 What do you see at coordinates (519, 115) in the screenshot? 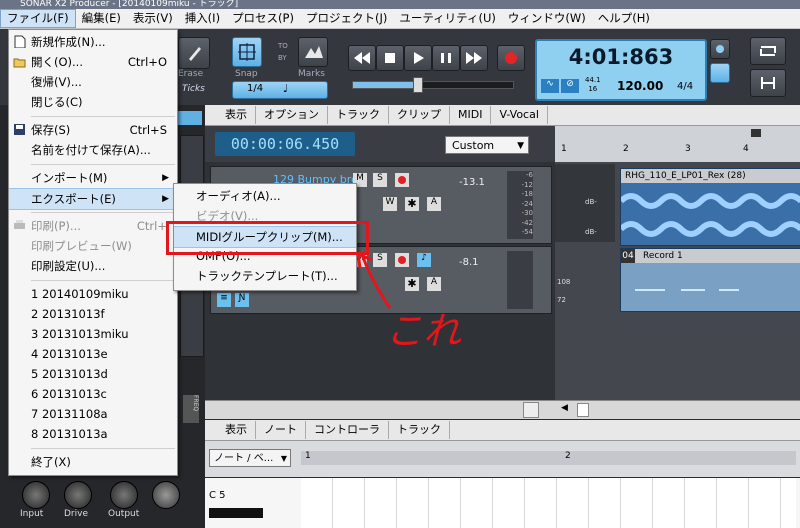
I see `tv-menu-vvocal: V-Vocal` at bounding box center [519, 115].